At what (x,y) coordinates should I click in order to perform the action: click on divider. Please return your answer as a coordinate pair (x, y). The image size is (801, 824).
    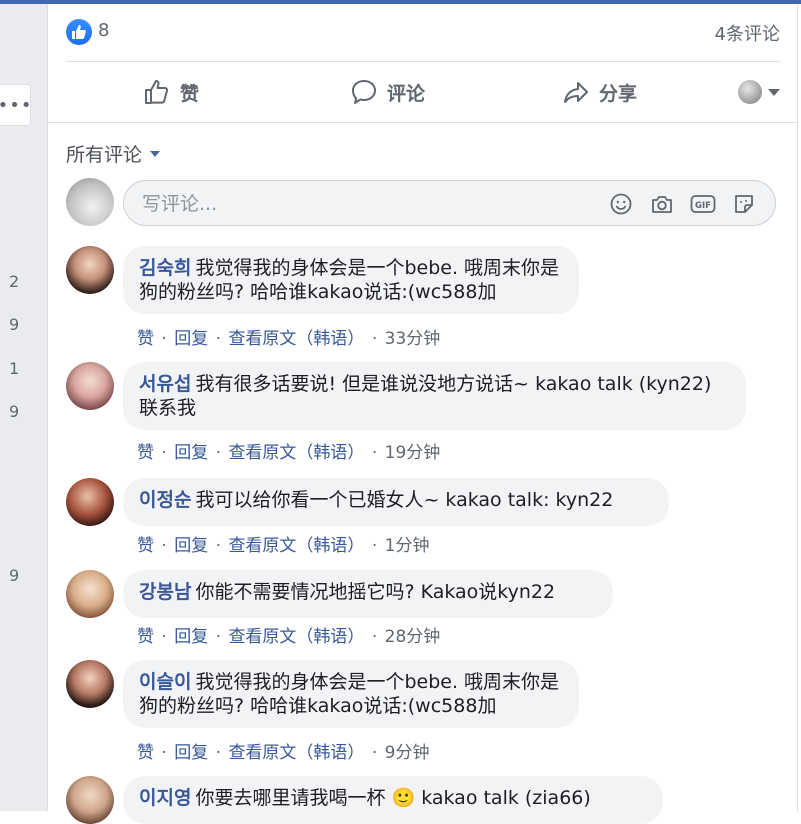
    Looking at the image, I should click on (422, 122).